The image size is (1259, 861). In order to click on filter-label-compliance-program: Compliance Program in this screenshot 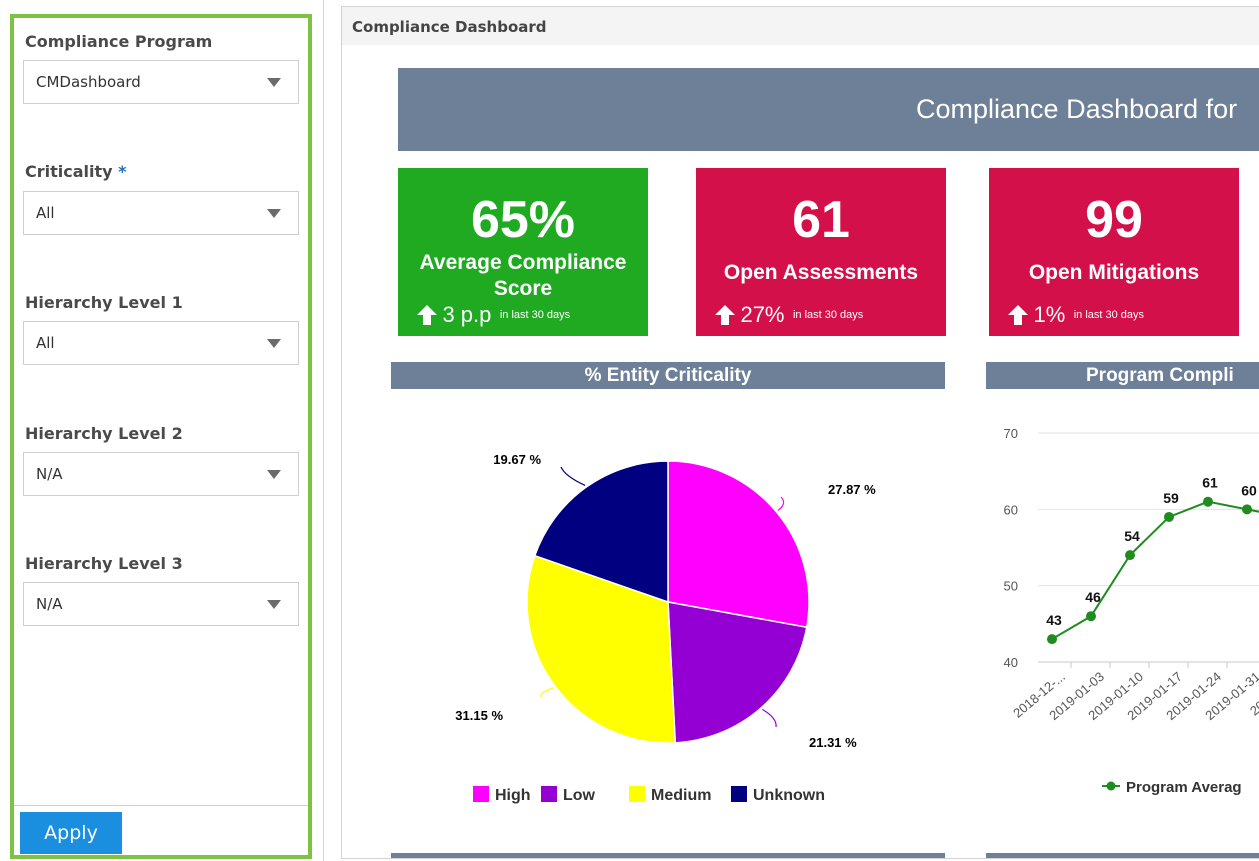, I will do `click(119, 41)`.